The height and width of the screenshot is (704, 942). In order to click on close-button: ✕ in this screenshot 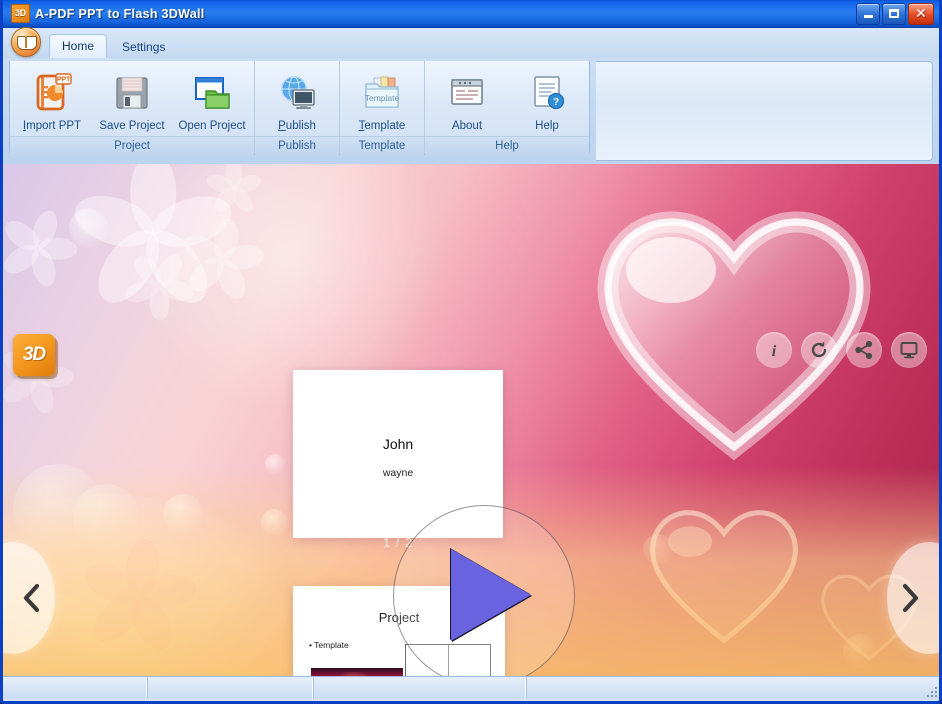, I will do `click(921, 13)`.